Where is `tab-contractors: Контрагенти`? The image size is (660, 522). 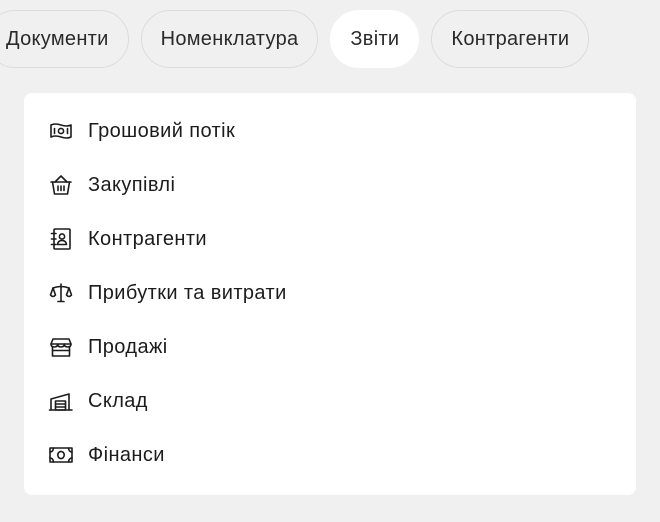 tab-contractors: Контрагенти is located at coordinates (510, 39).